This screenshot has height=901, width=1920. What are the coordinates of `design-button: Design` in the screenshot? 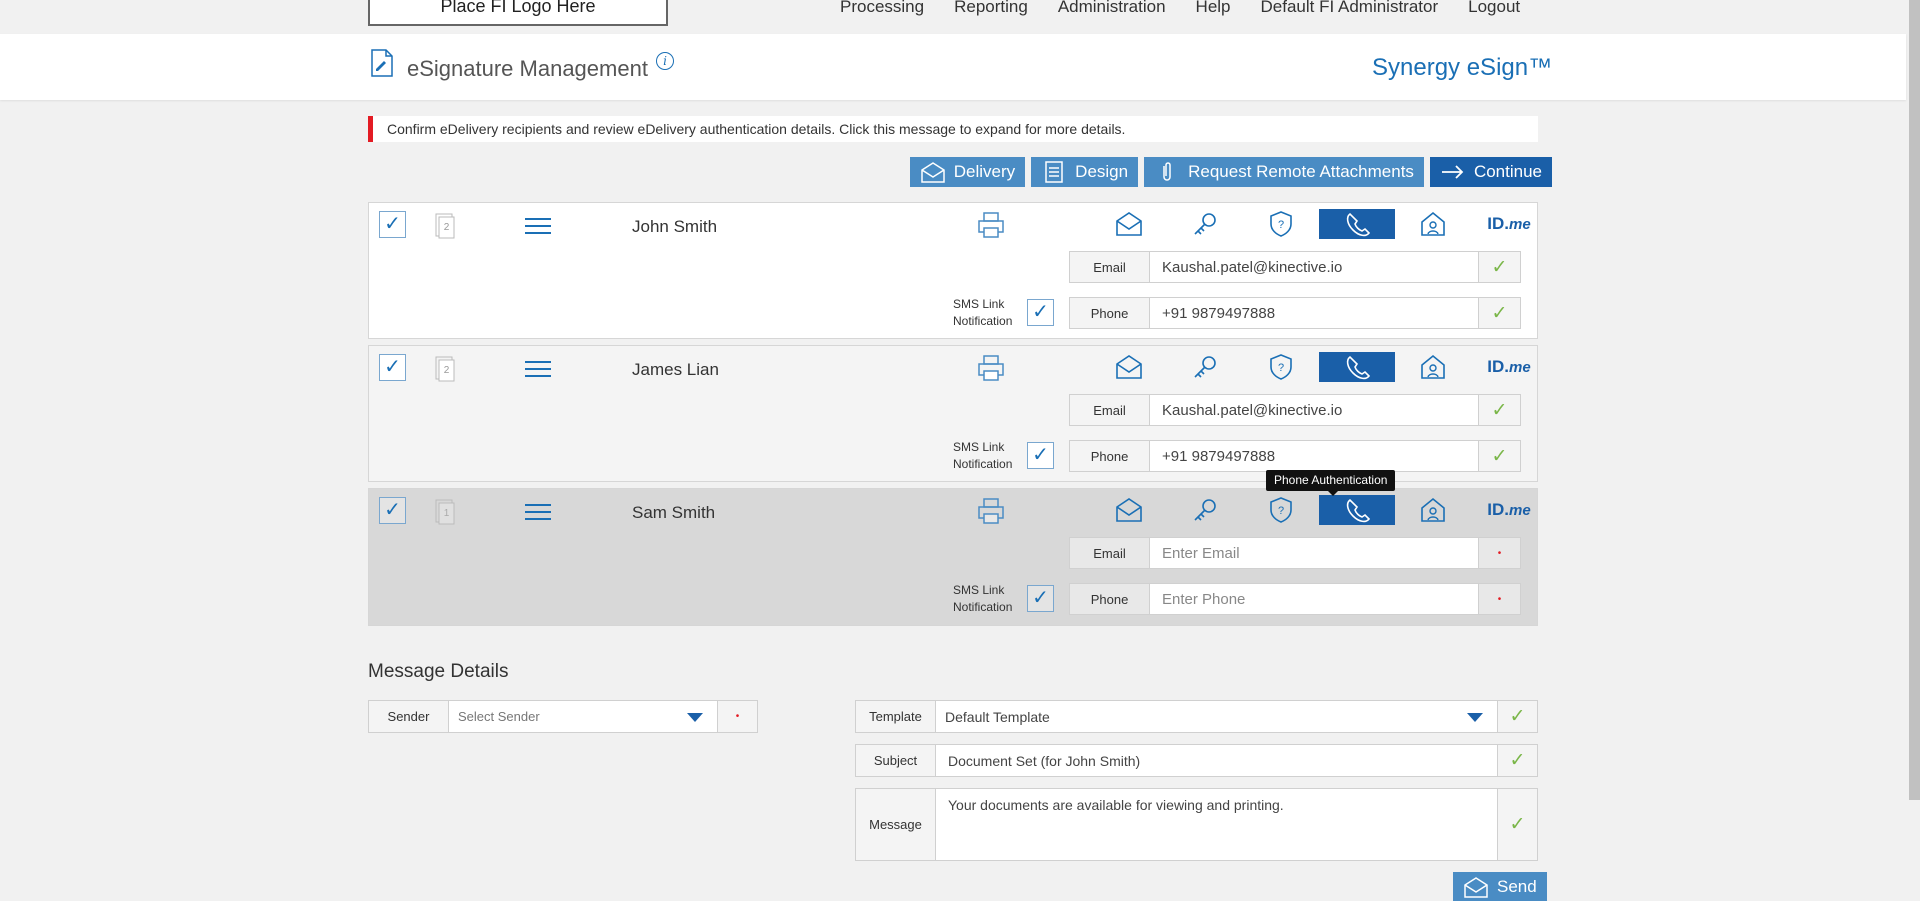 It's located at (1085, 172).